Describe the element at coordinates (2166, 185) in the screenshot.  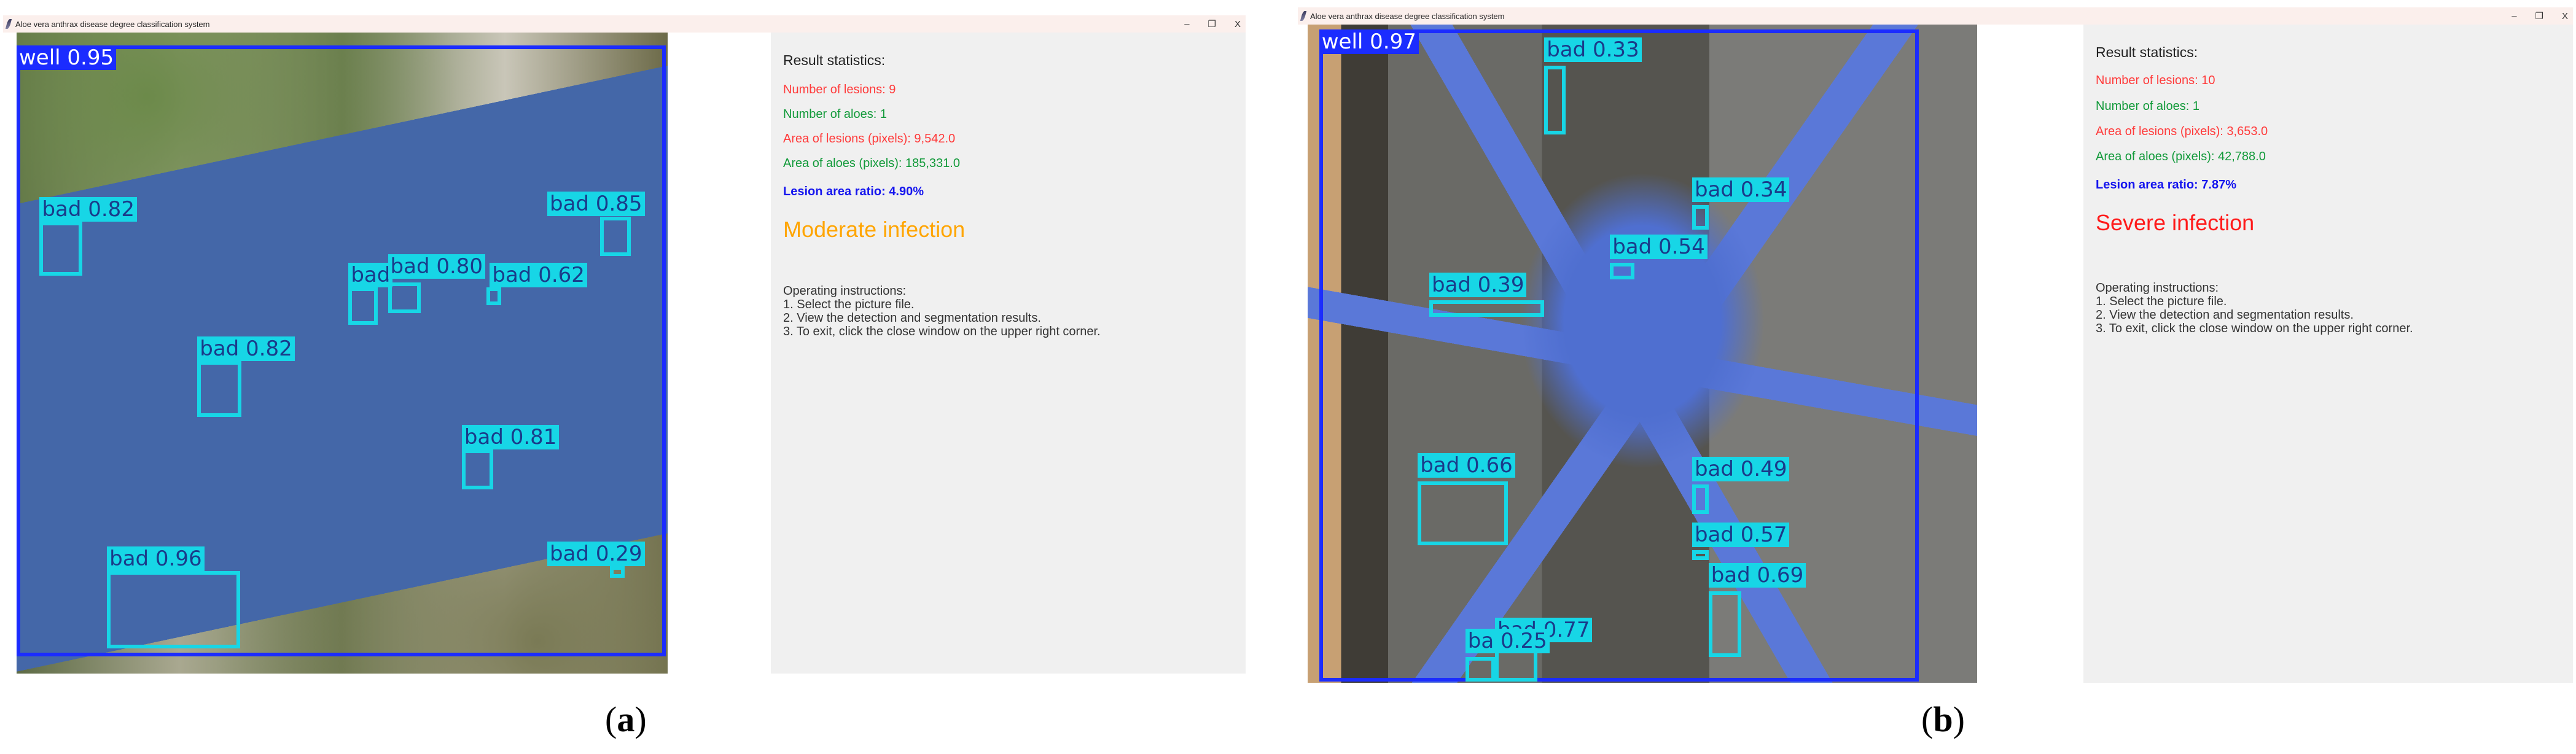
I see `lesion-ratio: Lesion area ratio: 7.87%` at that location.